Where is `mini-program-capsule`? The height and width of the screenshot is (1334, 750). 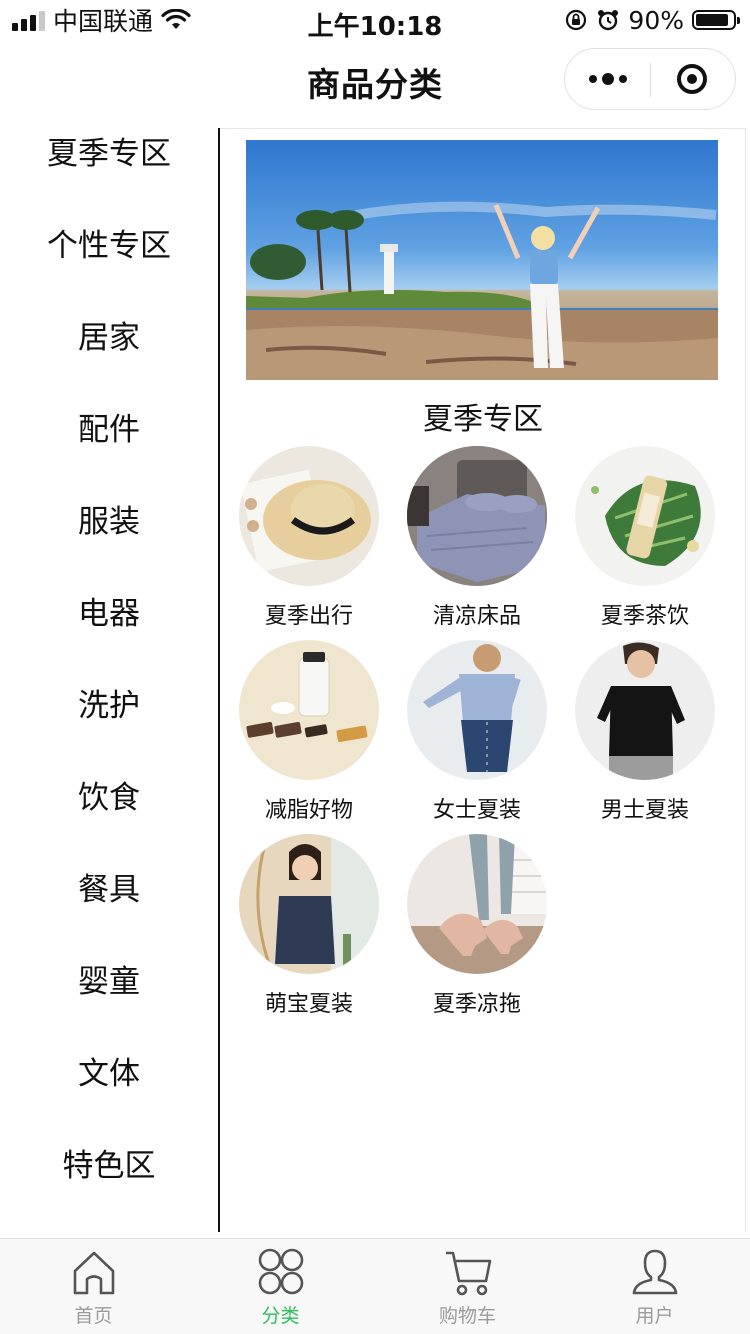 mini-program-capsule is located at coordinates (650, 79).